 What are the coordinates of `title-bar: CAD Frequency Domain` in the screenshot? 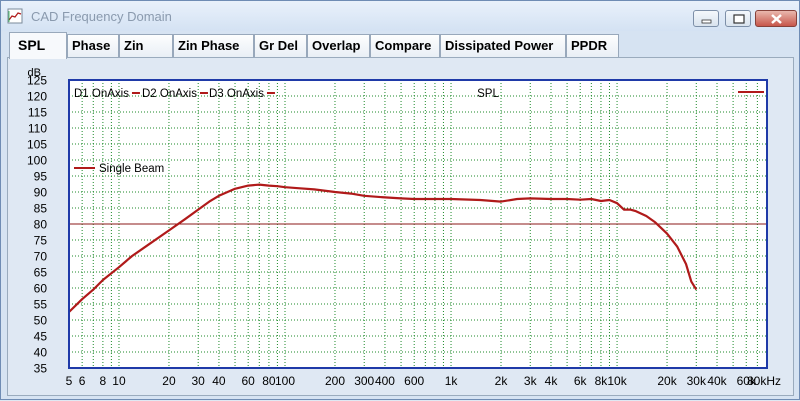 It's located at (400, 16).